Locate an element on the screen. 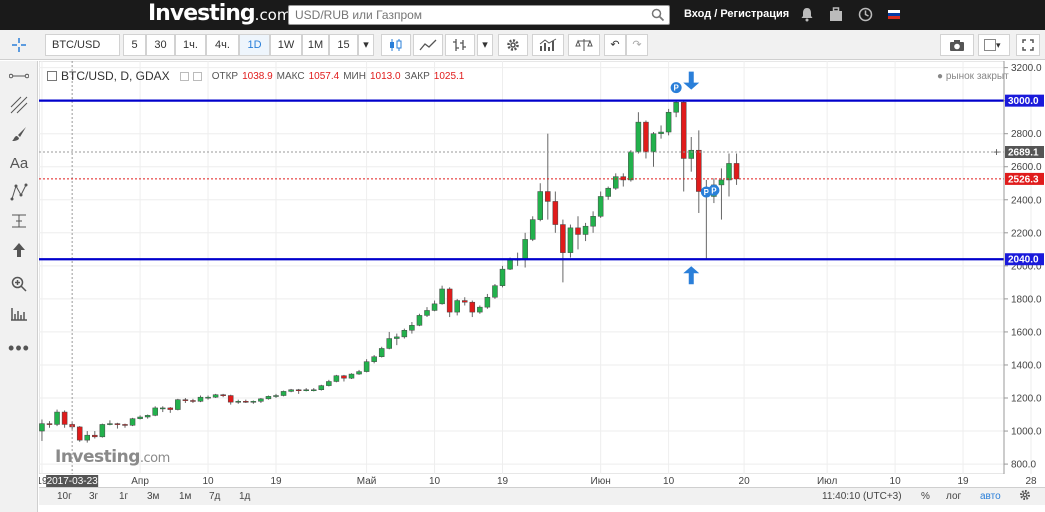 This screenshot has height=512, width=1045. legend-close-icon is located at coordinates (197, 76).